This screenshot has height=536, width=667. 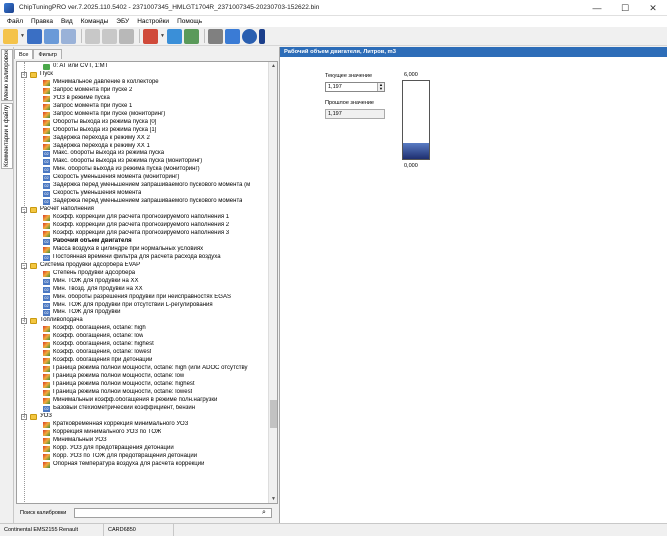 I want to click on tree-item: Корр. УОЗ для предотвращения детонации, so click(x=143, y=449).